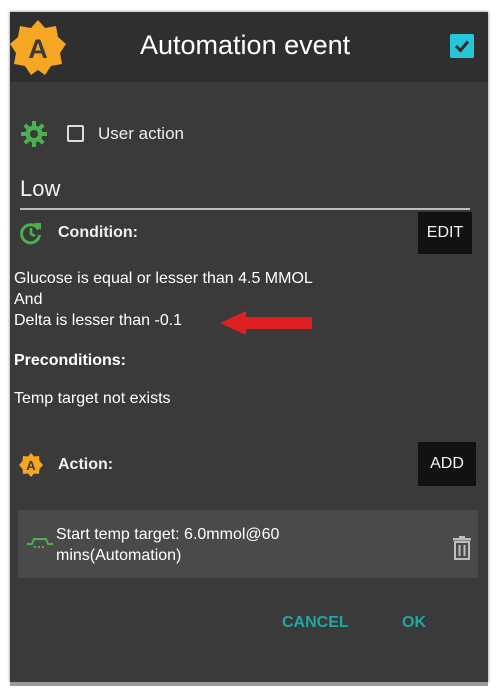 The height and width of the screenshot is (697, 500). Describe the element at coordinates (28, 299) in the screenshot. I see `condition-line-and: And` at that location.